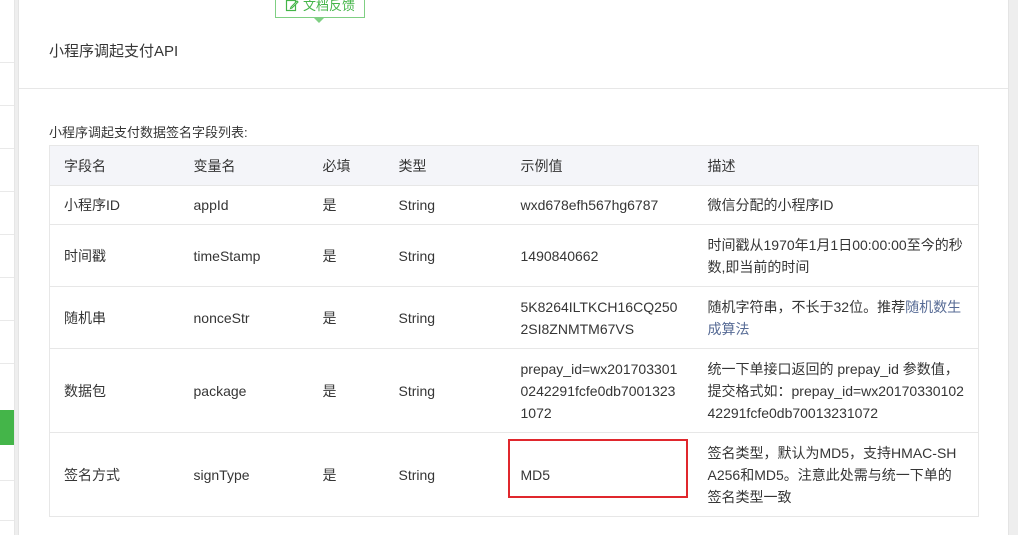 The height and width of the screenshot is (535, 1018). Describe the element at coordinates (836, 317) in the screenshot. I see `cell-desc: 随机字符串，不长于32位。推荐随机数生成算法` at that location.